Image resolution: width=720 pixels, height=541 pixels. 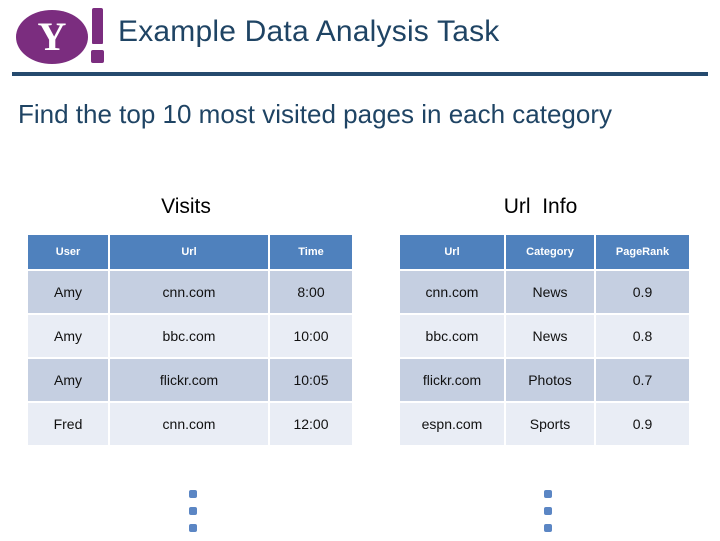 What do you see at coordinates (97, 56) in the screenshot?
I see `logo-exclamation-dot` at bounding box center [97, 56].